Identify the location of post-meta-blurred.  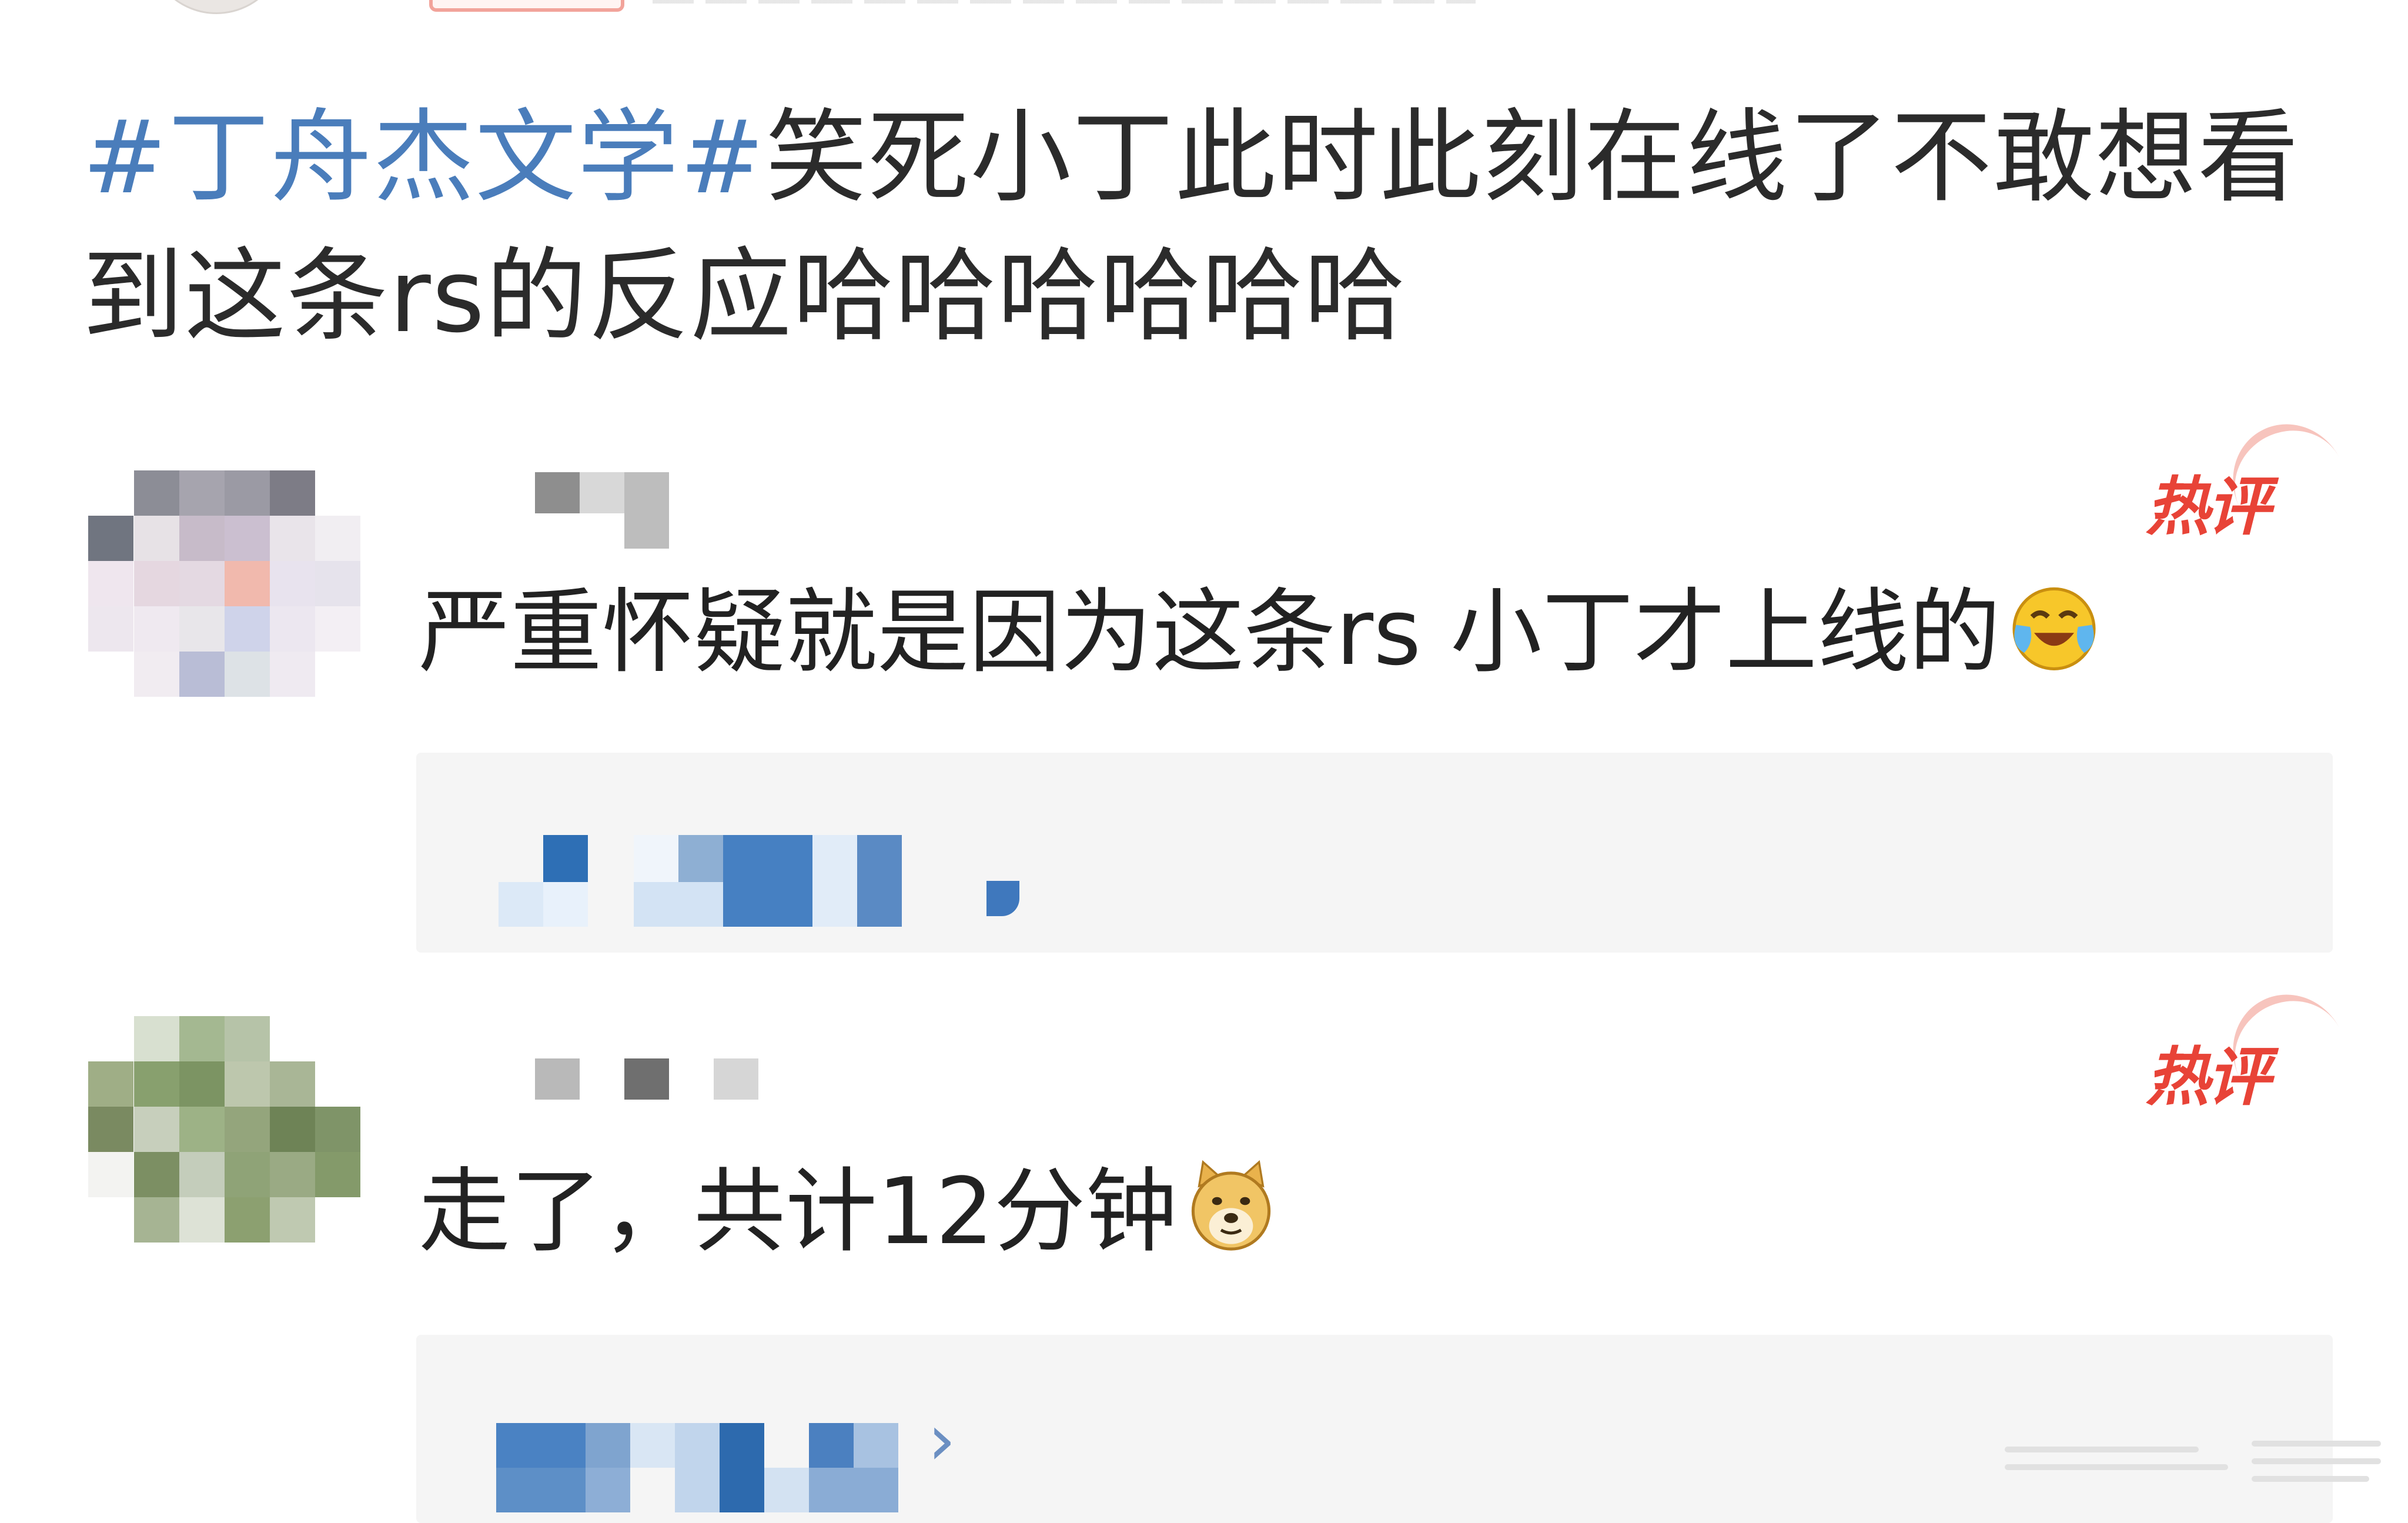
(1064, 2).